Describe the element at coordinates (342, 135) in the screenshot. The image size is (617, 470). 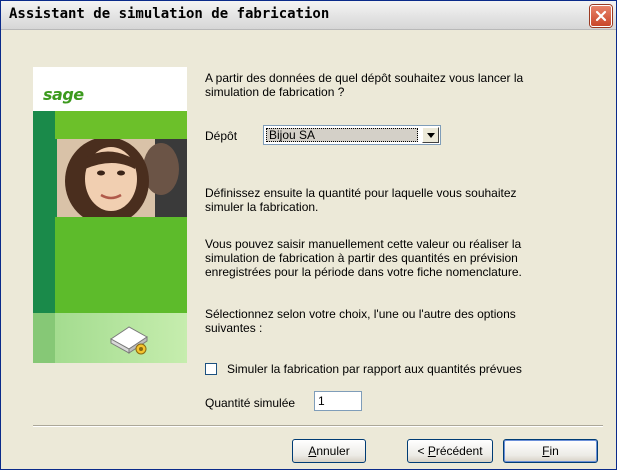
I see `depot-select-value: Bijou SA` at that location.